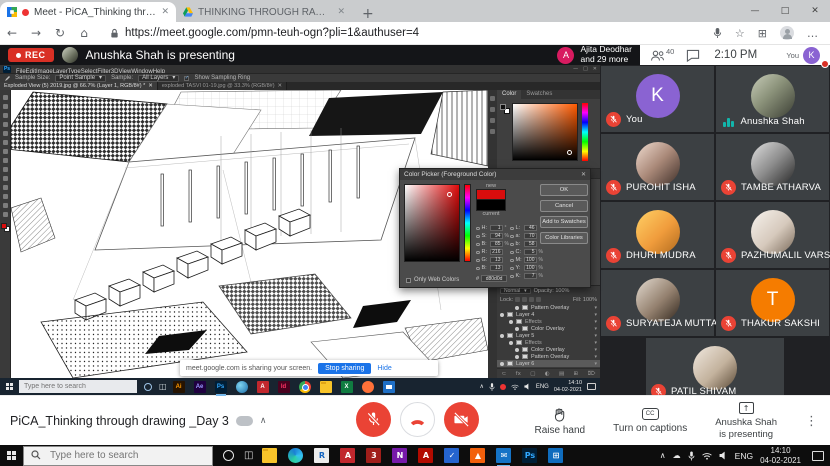 Image resolution: width=830 pixels, height=466 pixels. I want to click on layers-footer-icon: fx, so click(518, 374).